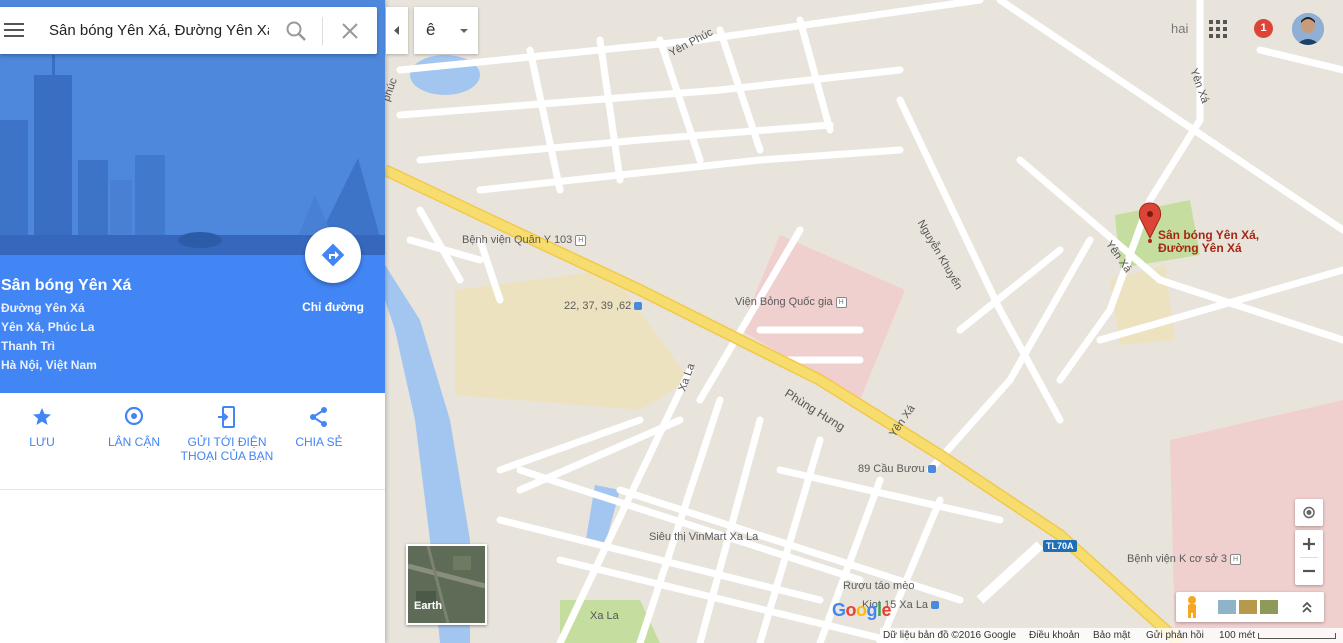 Image resolution: width=1343 pixels, height=643 pixels. I want to click on poi-vinmart: Siêu thị VinMart Xa La, so click(703, 537).